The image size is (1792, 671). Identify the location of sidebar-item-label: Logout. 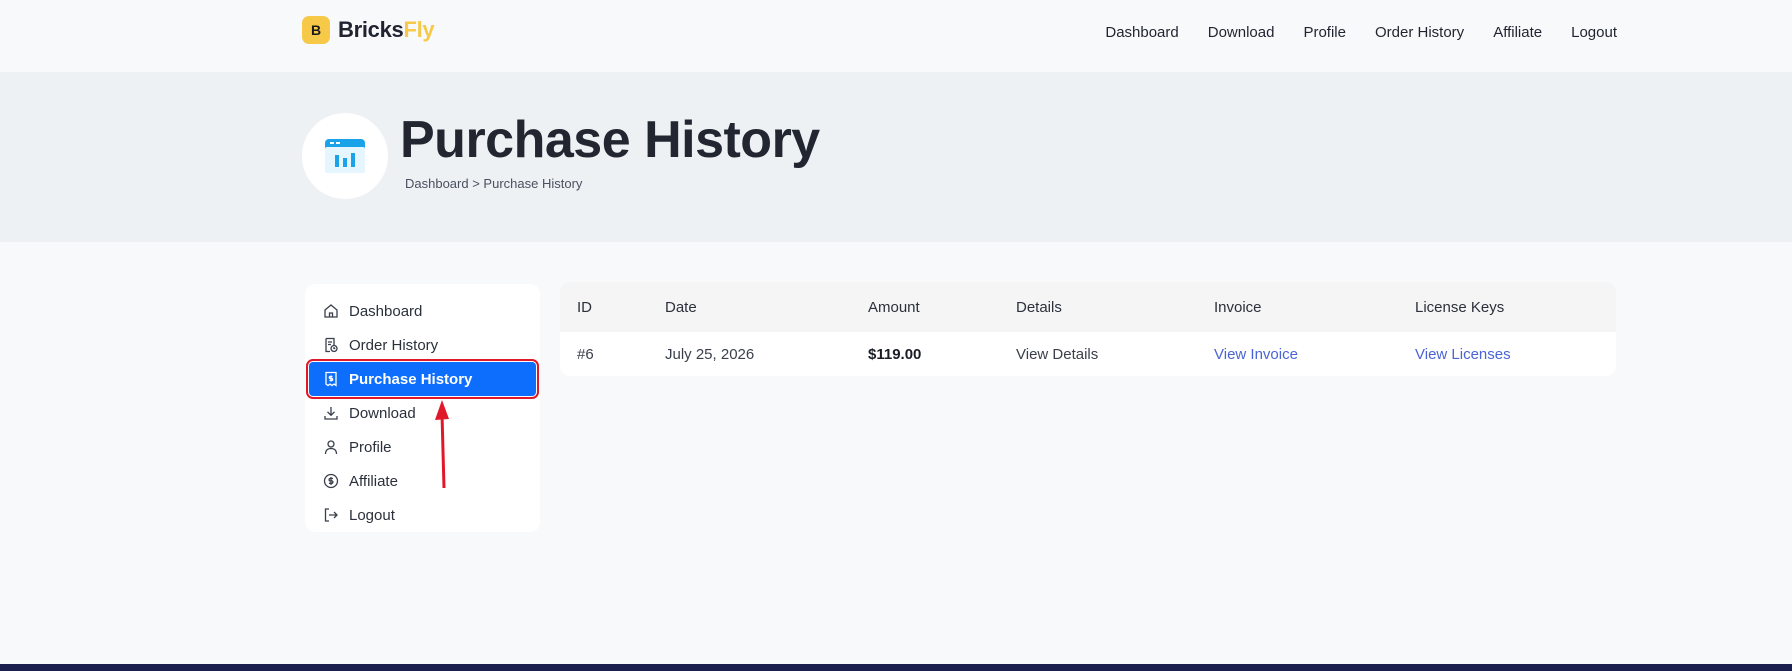
(372, 515).